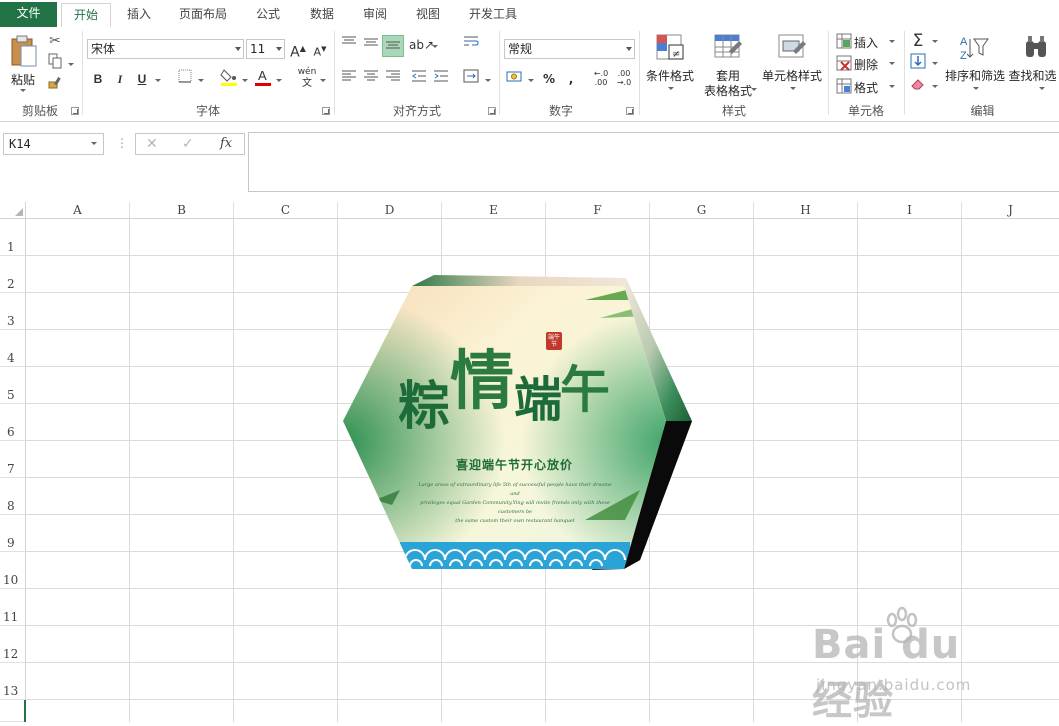 This screenshot has height=726, width=1059. Describe the element at coordinates (71, 64) in the screenshot. I see `copy-dropdown-arrow` at that location.